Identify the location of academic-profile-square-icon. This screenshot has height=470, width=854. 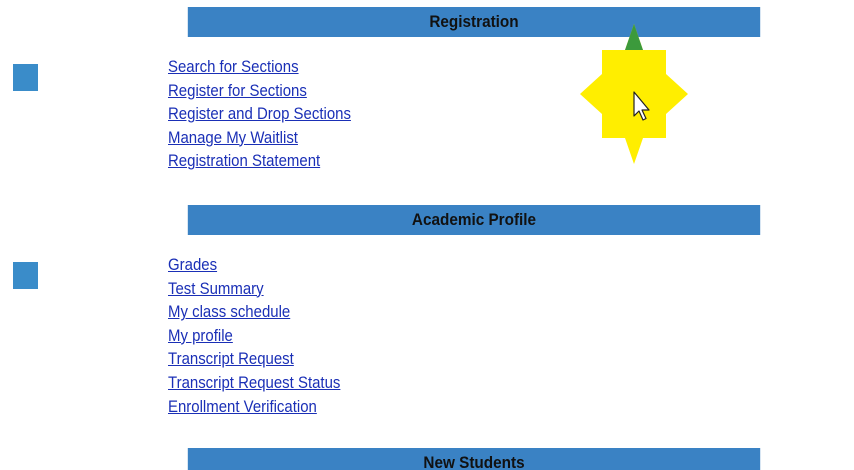
(25, 275).